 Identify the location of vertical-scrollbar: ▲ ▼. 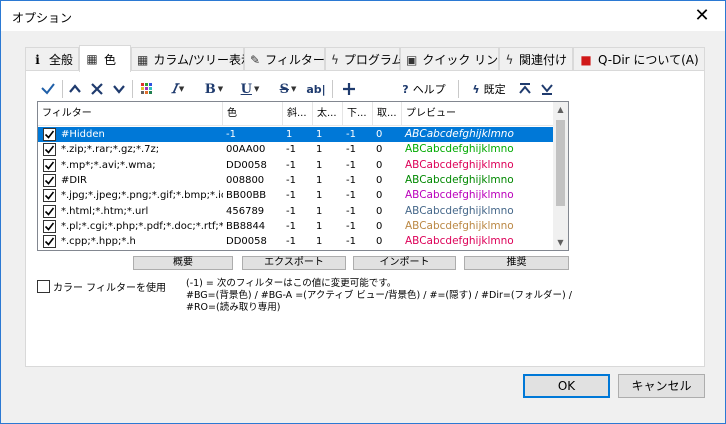
(560, 176).